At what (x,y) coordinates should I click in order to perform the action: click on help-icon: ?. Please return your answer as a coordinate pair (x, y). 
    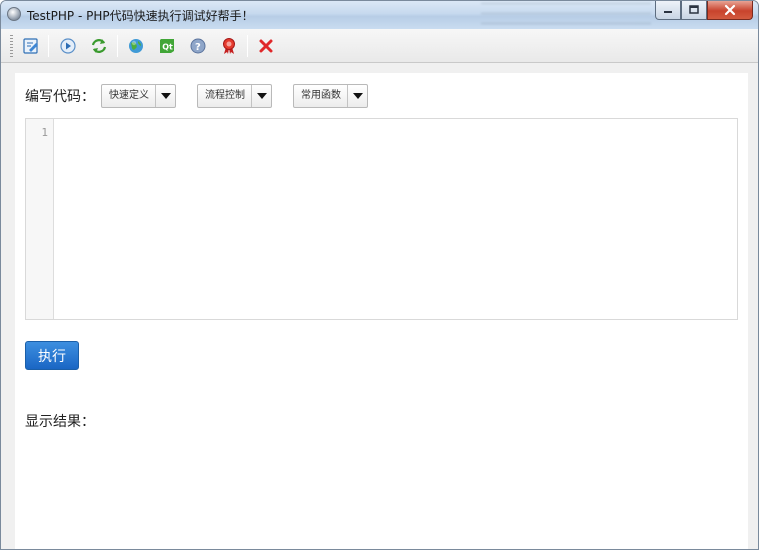
    Looking at the image, I should click on (198, 46).